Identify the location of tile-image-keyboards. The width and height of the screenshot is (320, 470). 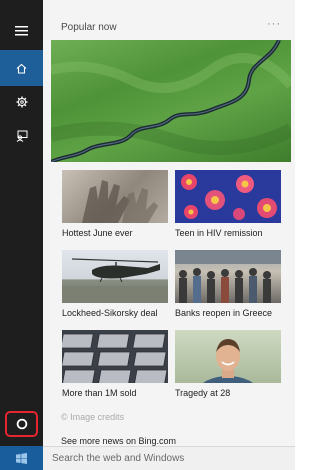
(115, 356).